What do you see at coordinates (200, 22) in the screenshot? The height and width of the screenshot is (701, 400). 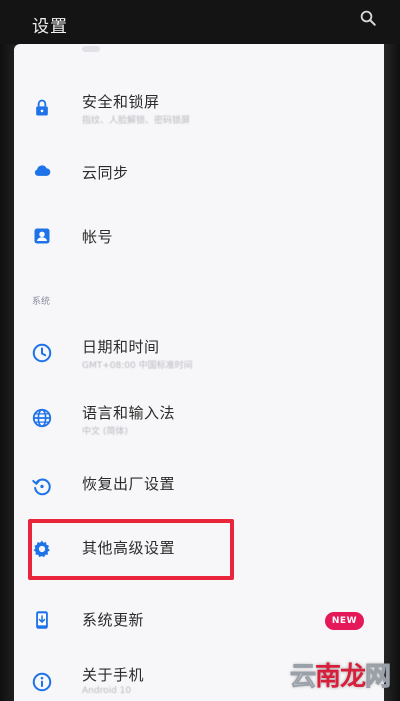 I see `app-bar: 设置` at bounding box center [200, 22].